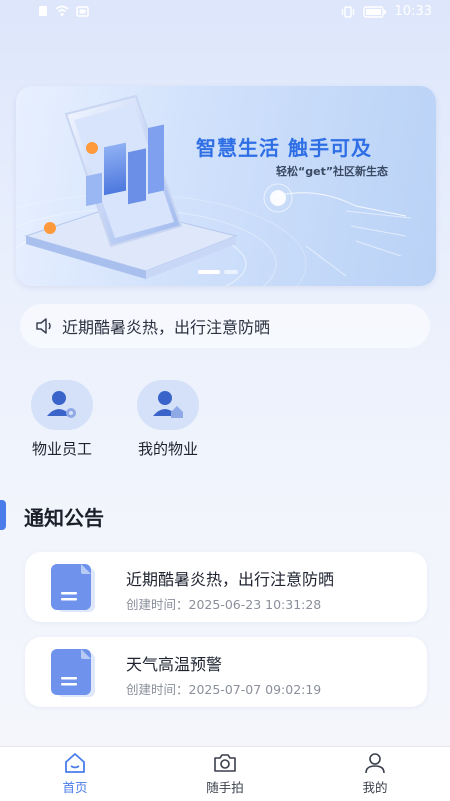 The image size is (450, 801). What do you see at coordinates (332, 171) in the screenshot?
I see `banner-subtitle: 轻松“get”社区新生态` at bounding box center [332, 171].